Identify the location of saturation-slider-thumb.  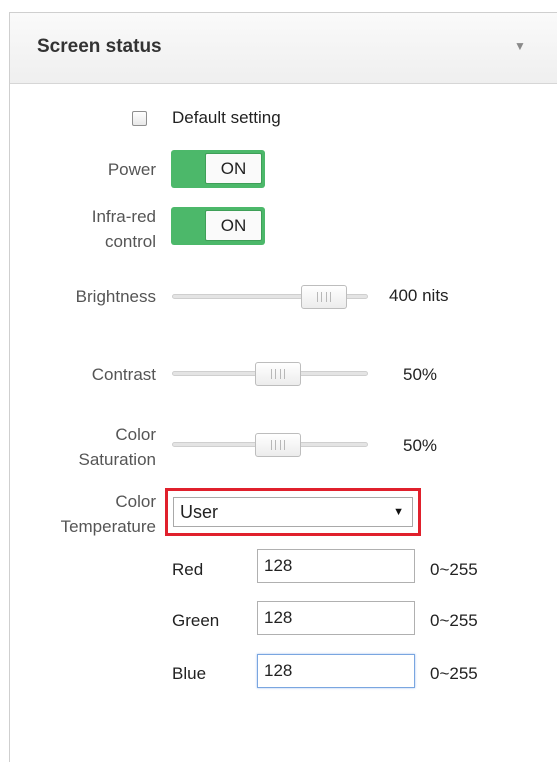
(278, 445).